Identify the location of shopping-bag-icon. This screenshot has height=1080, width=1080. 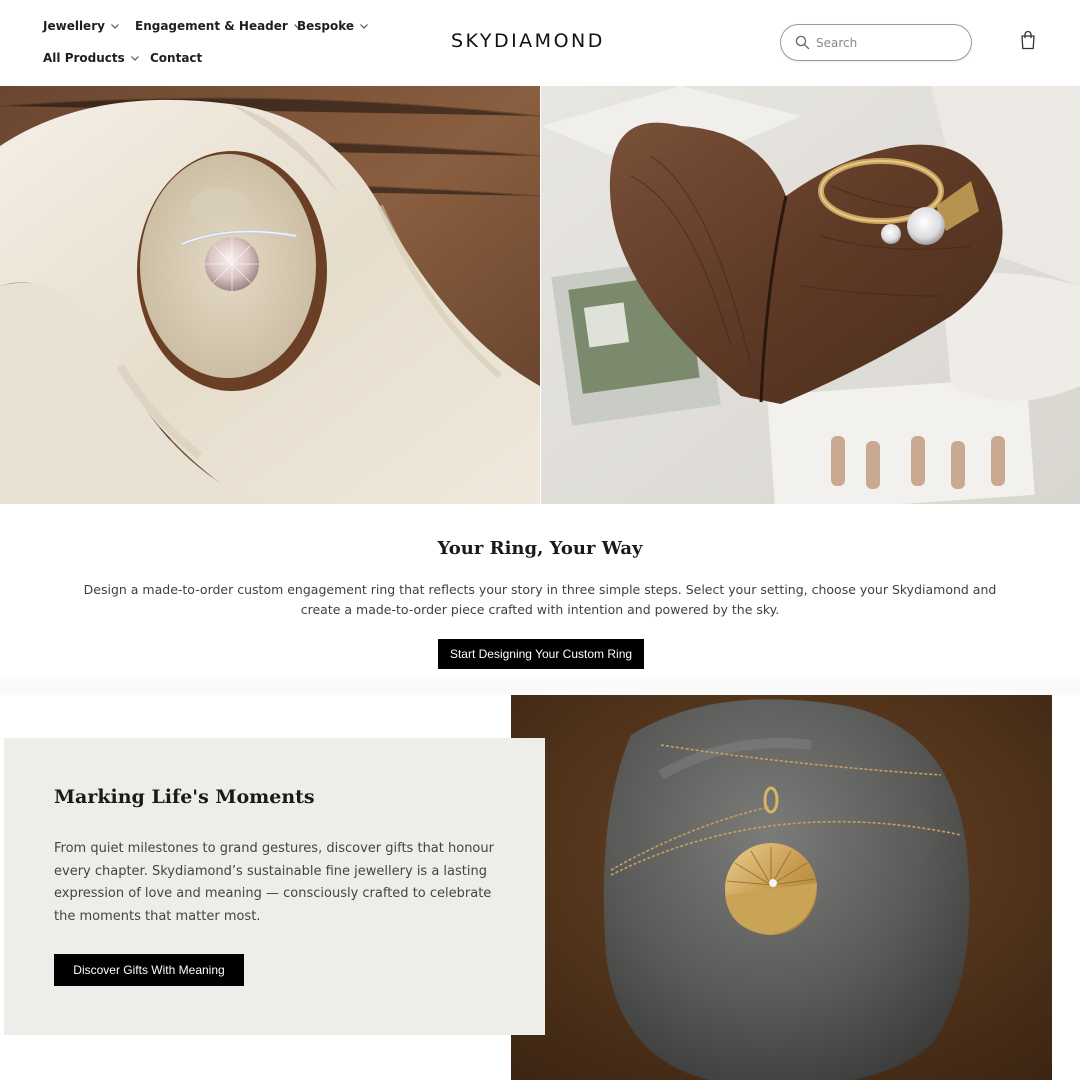
(1028, 40).